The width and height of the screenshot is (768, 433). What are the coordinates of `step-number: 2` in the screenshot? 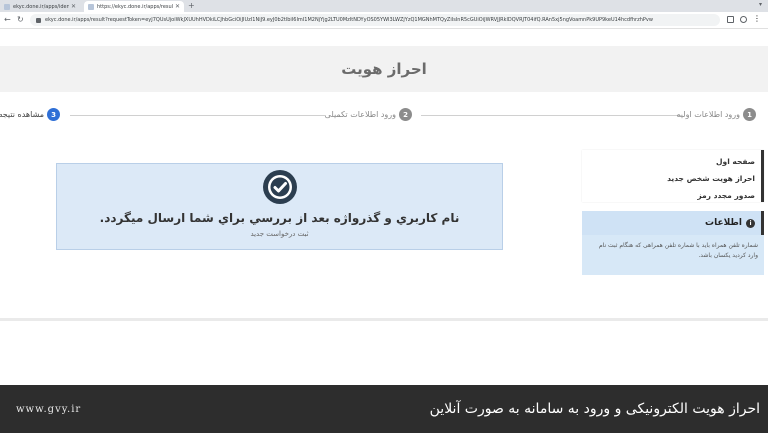 It's located at (405, 114).